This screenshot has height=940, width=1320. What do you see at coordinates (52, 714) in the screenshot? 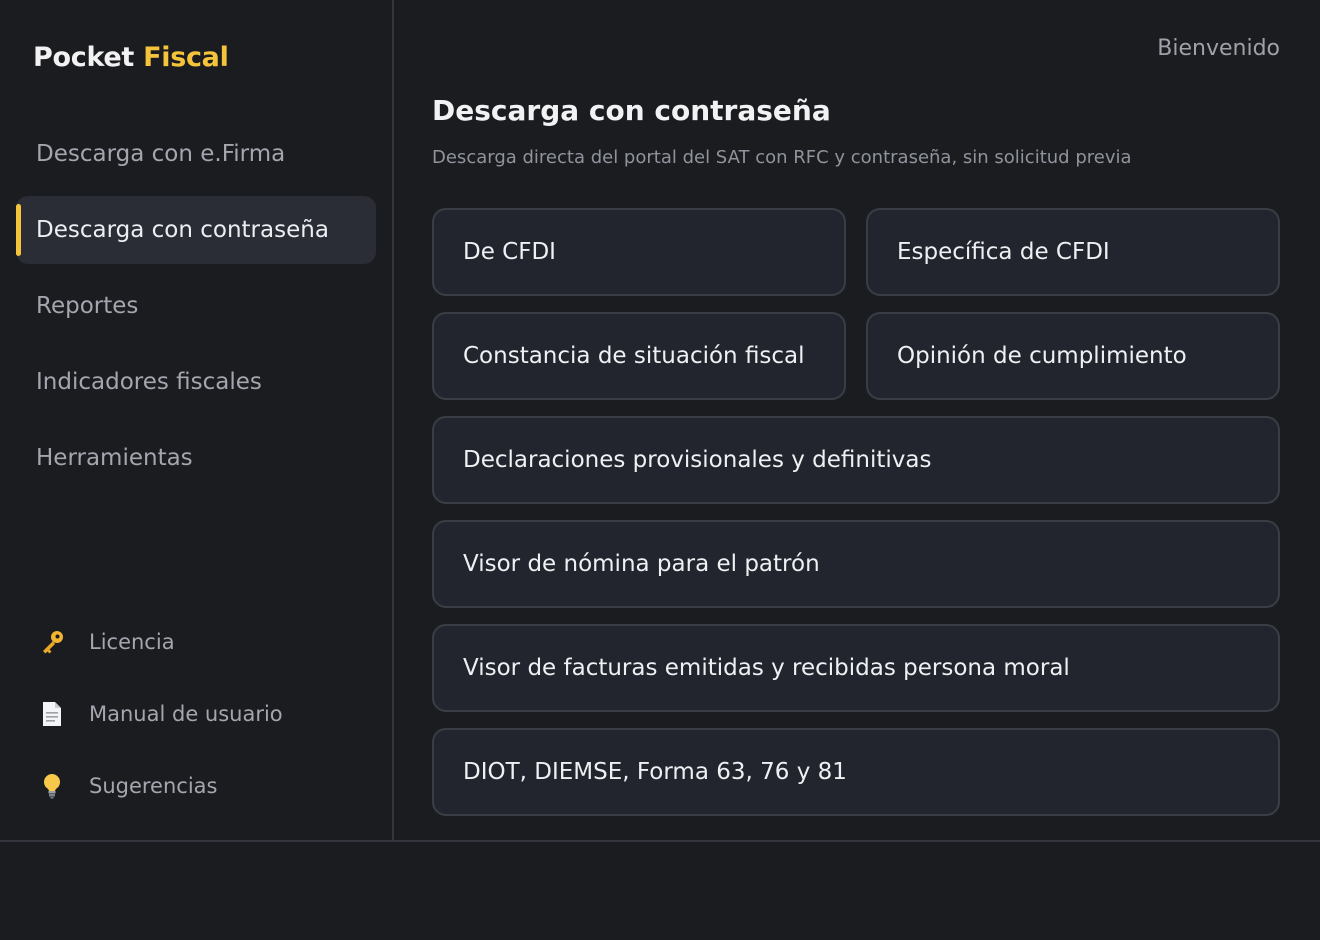
I see `document-icon` at bounding box center [52, 714].